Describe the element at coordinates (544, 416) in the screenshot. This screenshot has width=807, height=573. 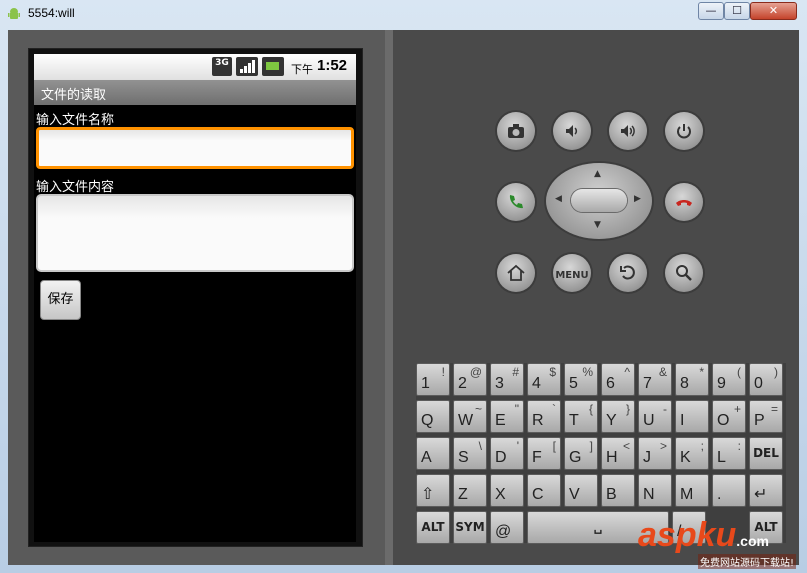
I see `key-1-3: R `` at that location.